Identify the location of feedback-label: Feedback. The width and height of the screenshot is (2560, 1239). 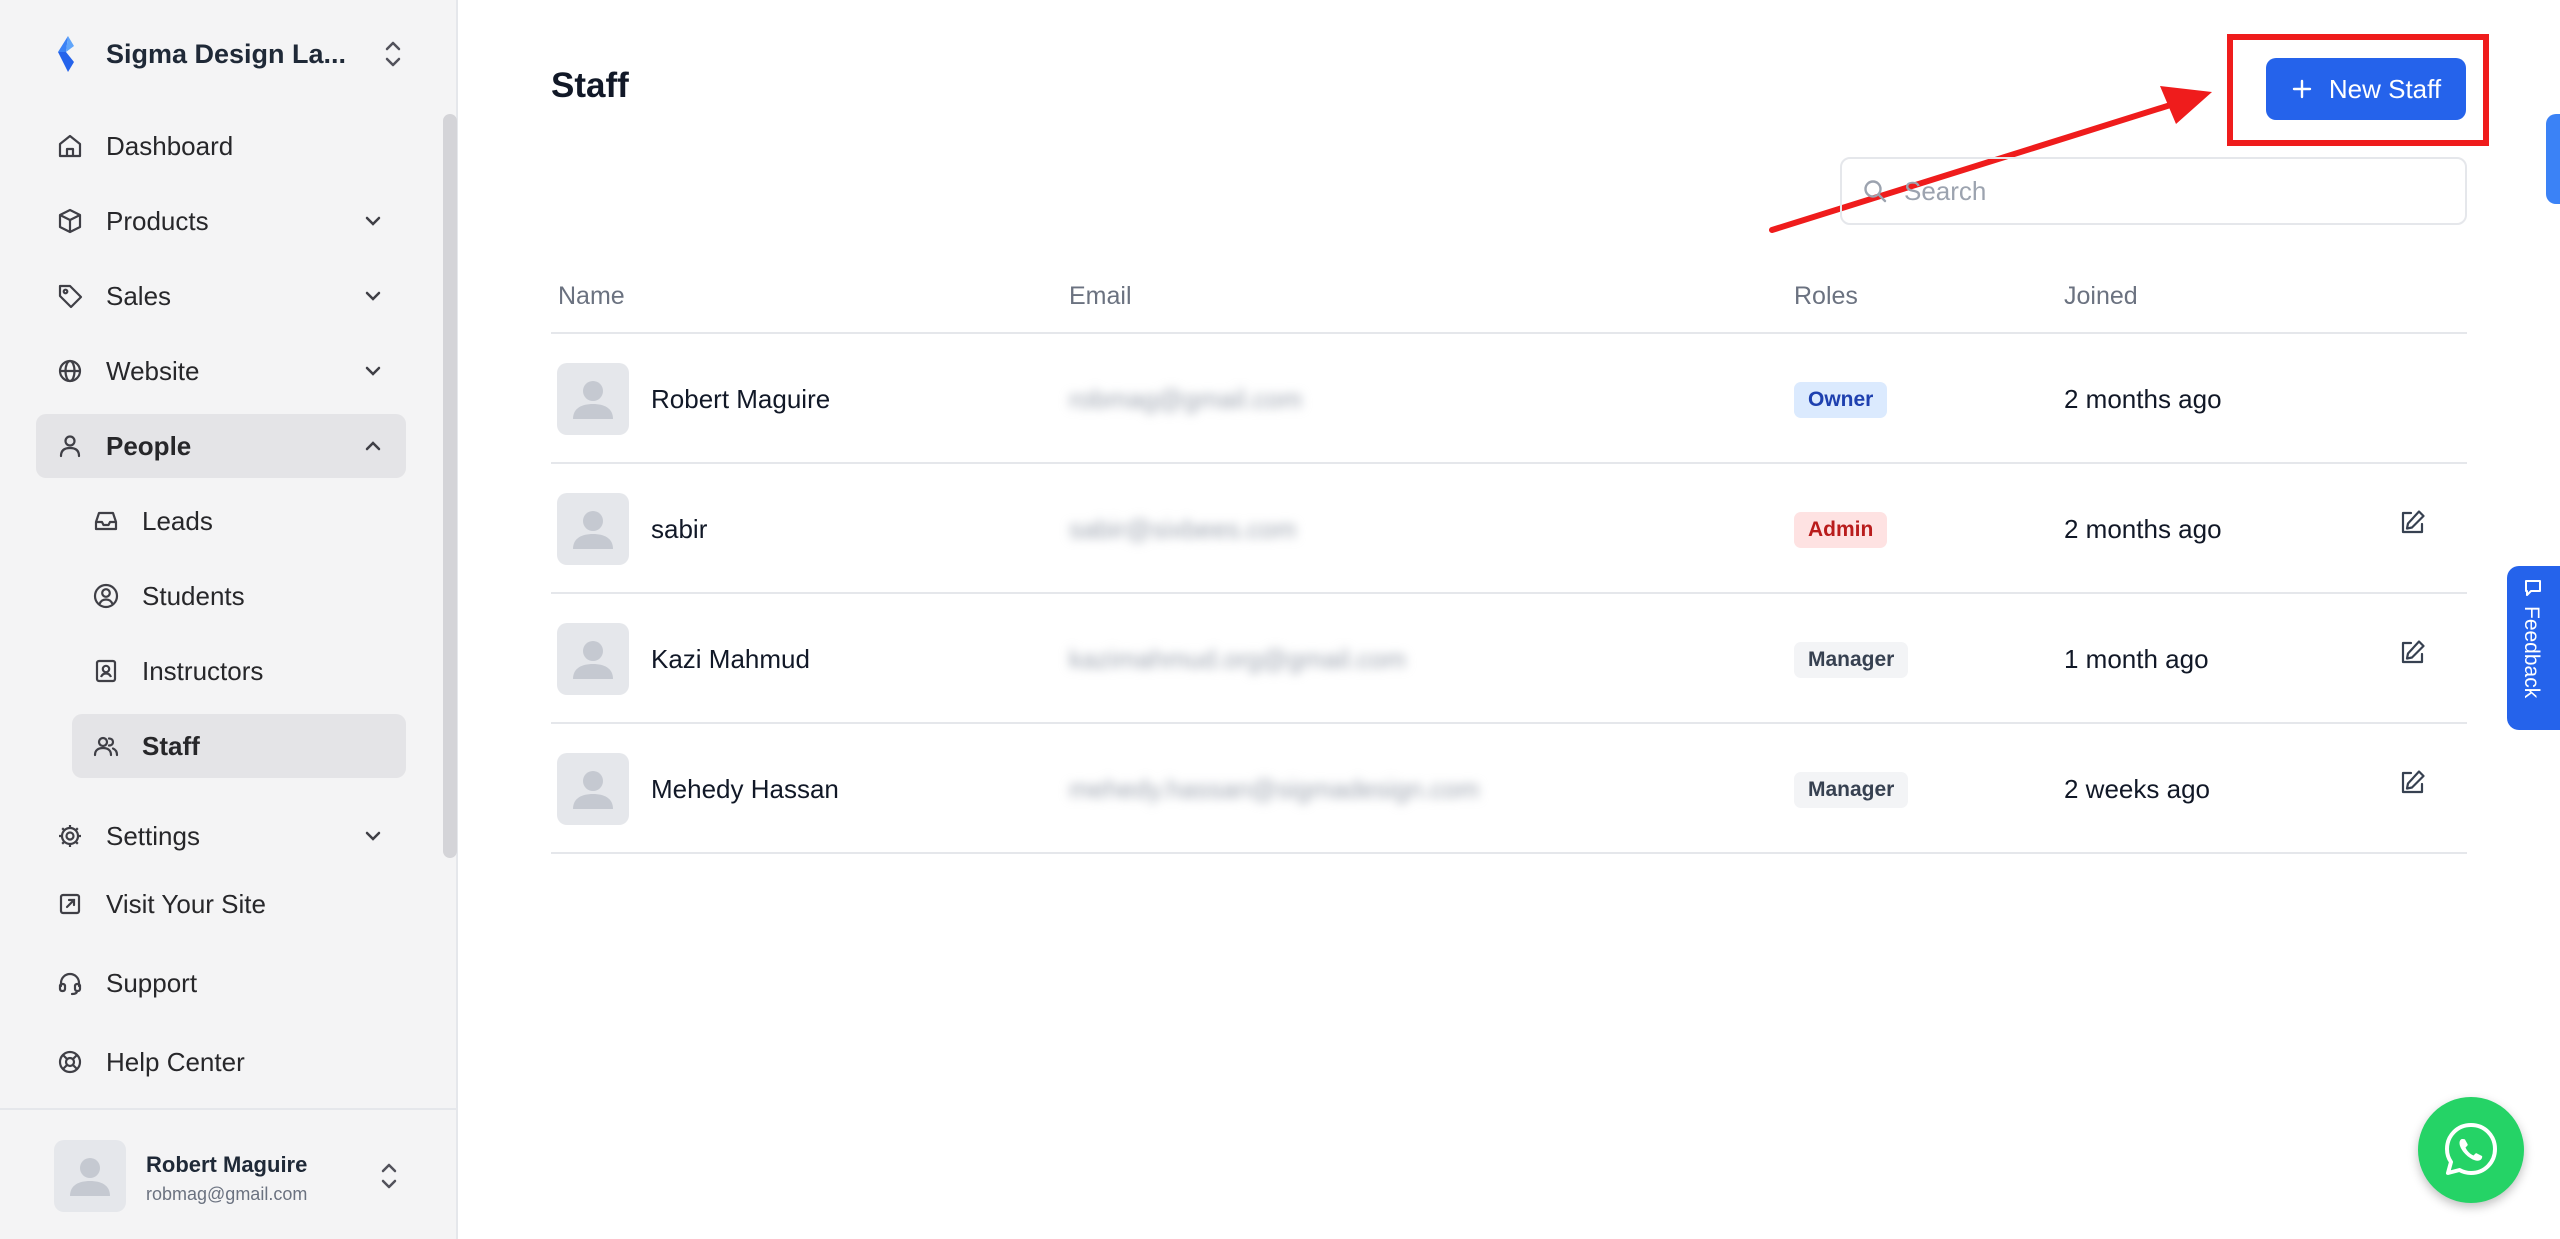
(2531, 652).